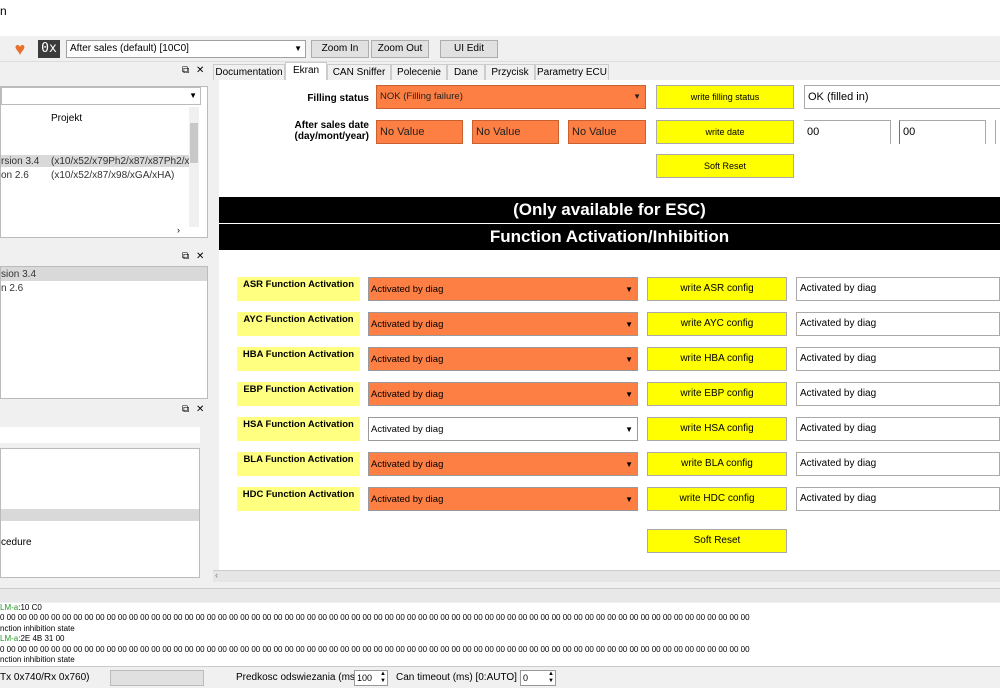 The width and height of the screenshot is (1000, 688). What do you see at coordinates (609, 237) in the screenshot?
I see `function-activation-banner: Function Activation/Inhibition` at bounding box center [609, 237].